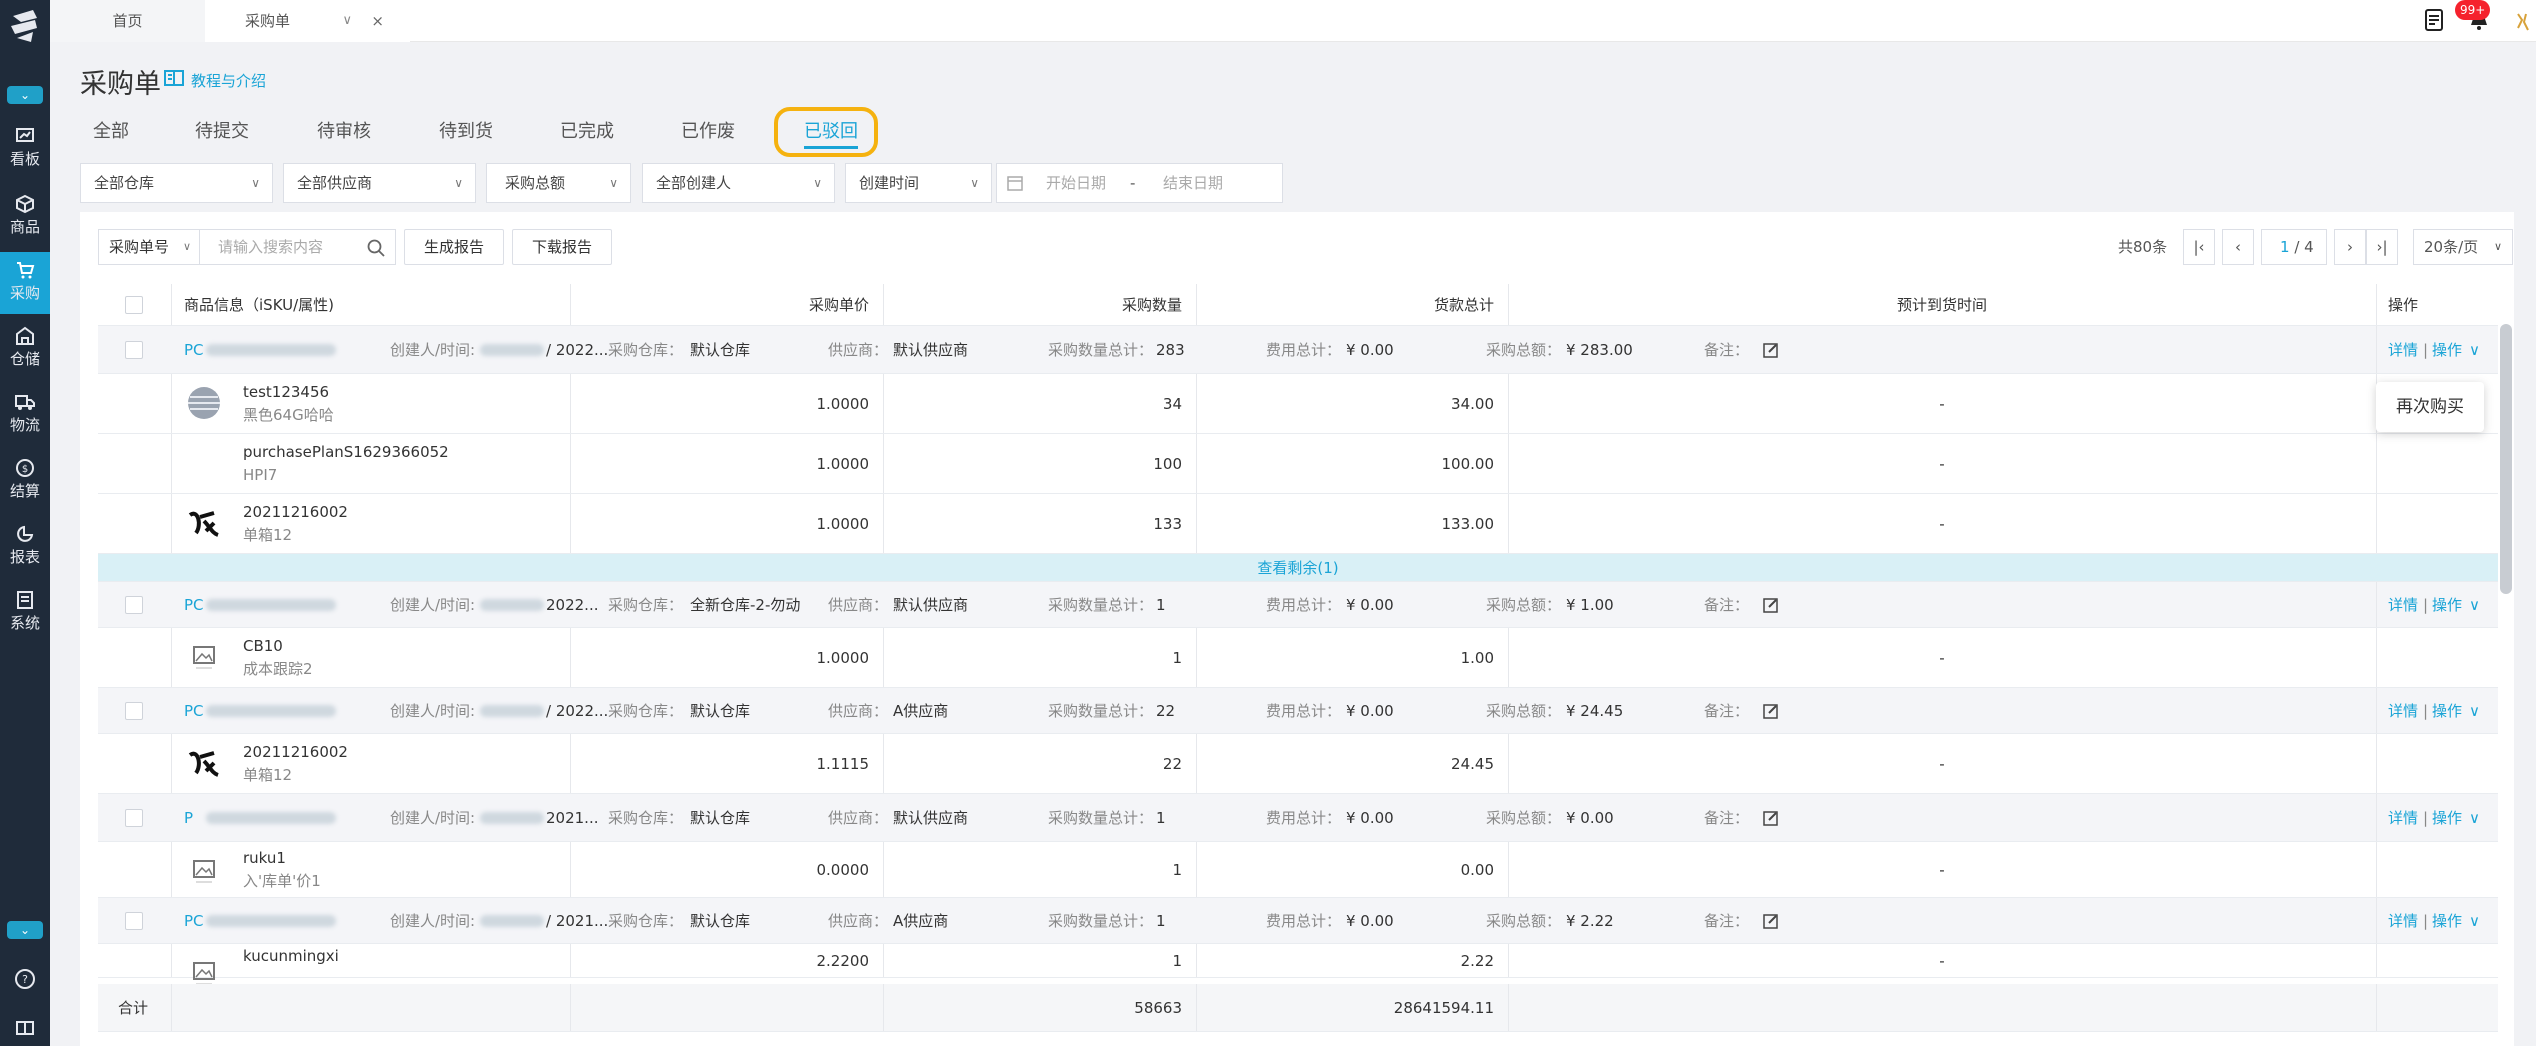 This screenshot has height=1046, width=2536. What do you see at coordinates (454, 247) in the screenshot?
I see `generate-report-button: 生成报告` at bounding box center [454, 247].